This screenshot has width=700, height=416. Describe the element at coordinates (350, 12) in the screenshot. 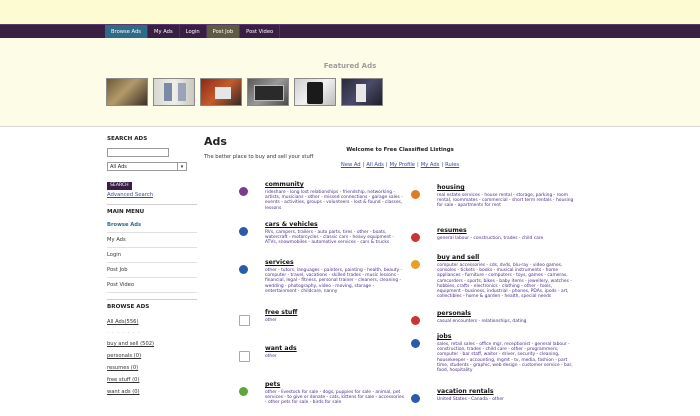

I see `top-banner` at that location.